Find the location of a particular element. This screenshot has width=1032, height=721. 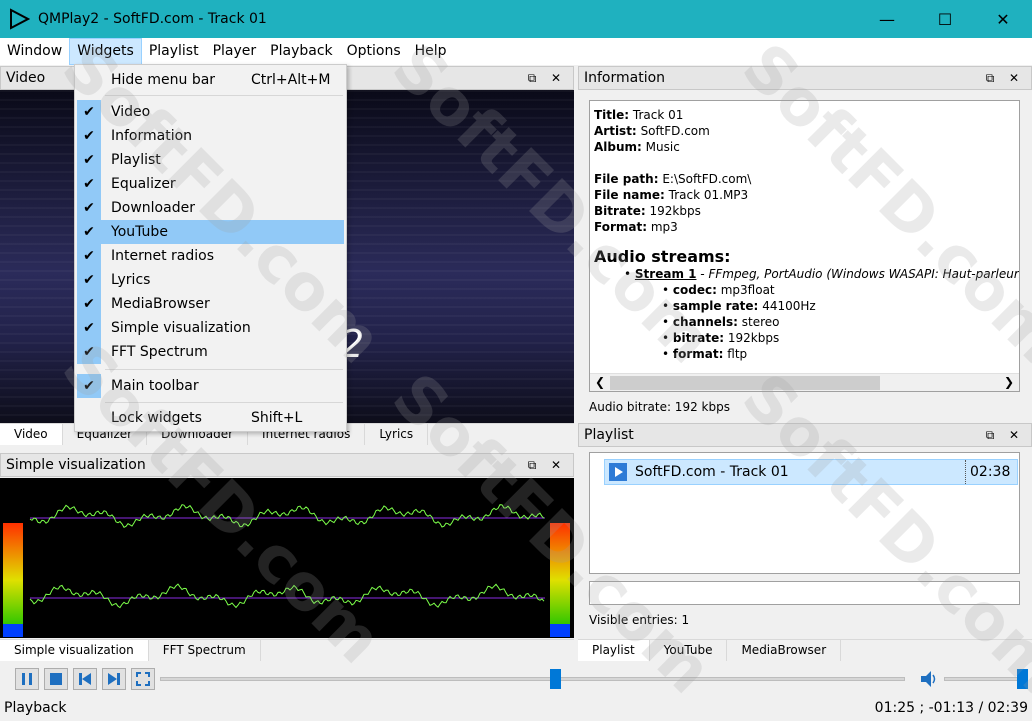

volume-icon is located at coordinates (929, 679).